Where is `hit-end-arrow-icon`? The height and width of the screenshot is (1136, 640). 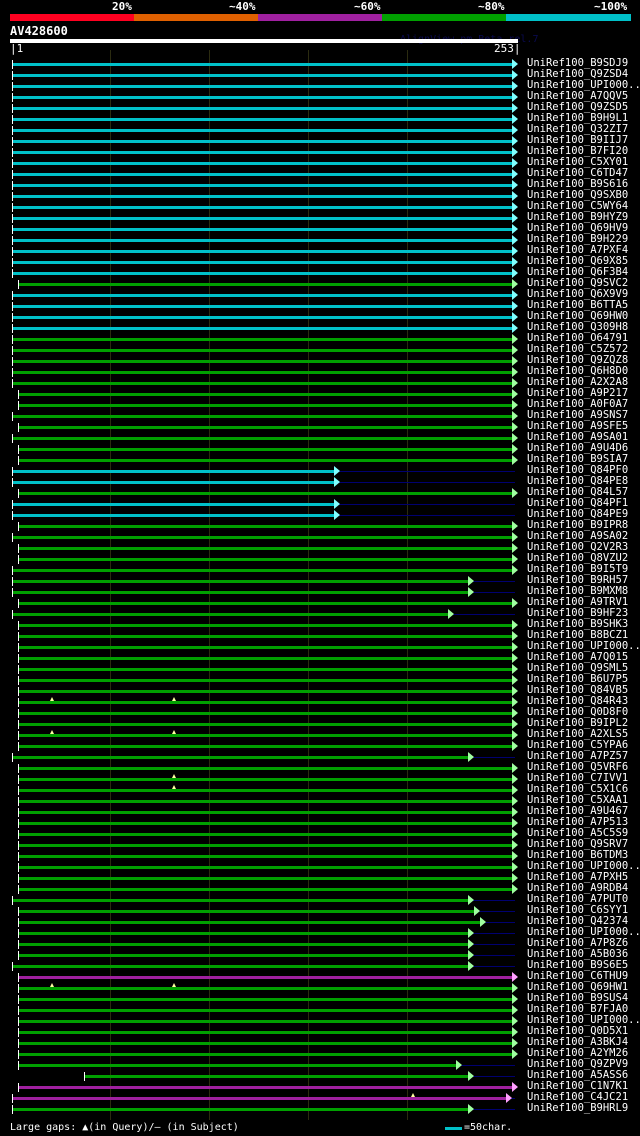 hit-end-arrow-icon is located at coordinates (515, 779).